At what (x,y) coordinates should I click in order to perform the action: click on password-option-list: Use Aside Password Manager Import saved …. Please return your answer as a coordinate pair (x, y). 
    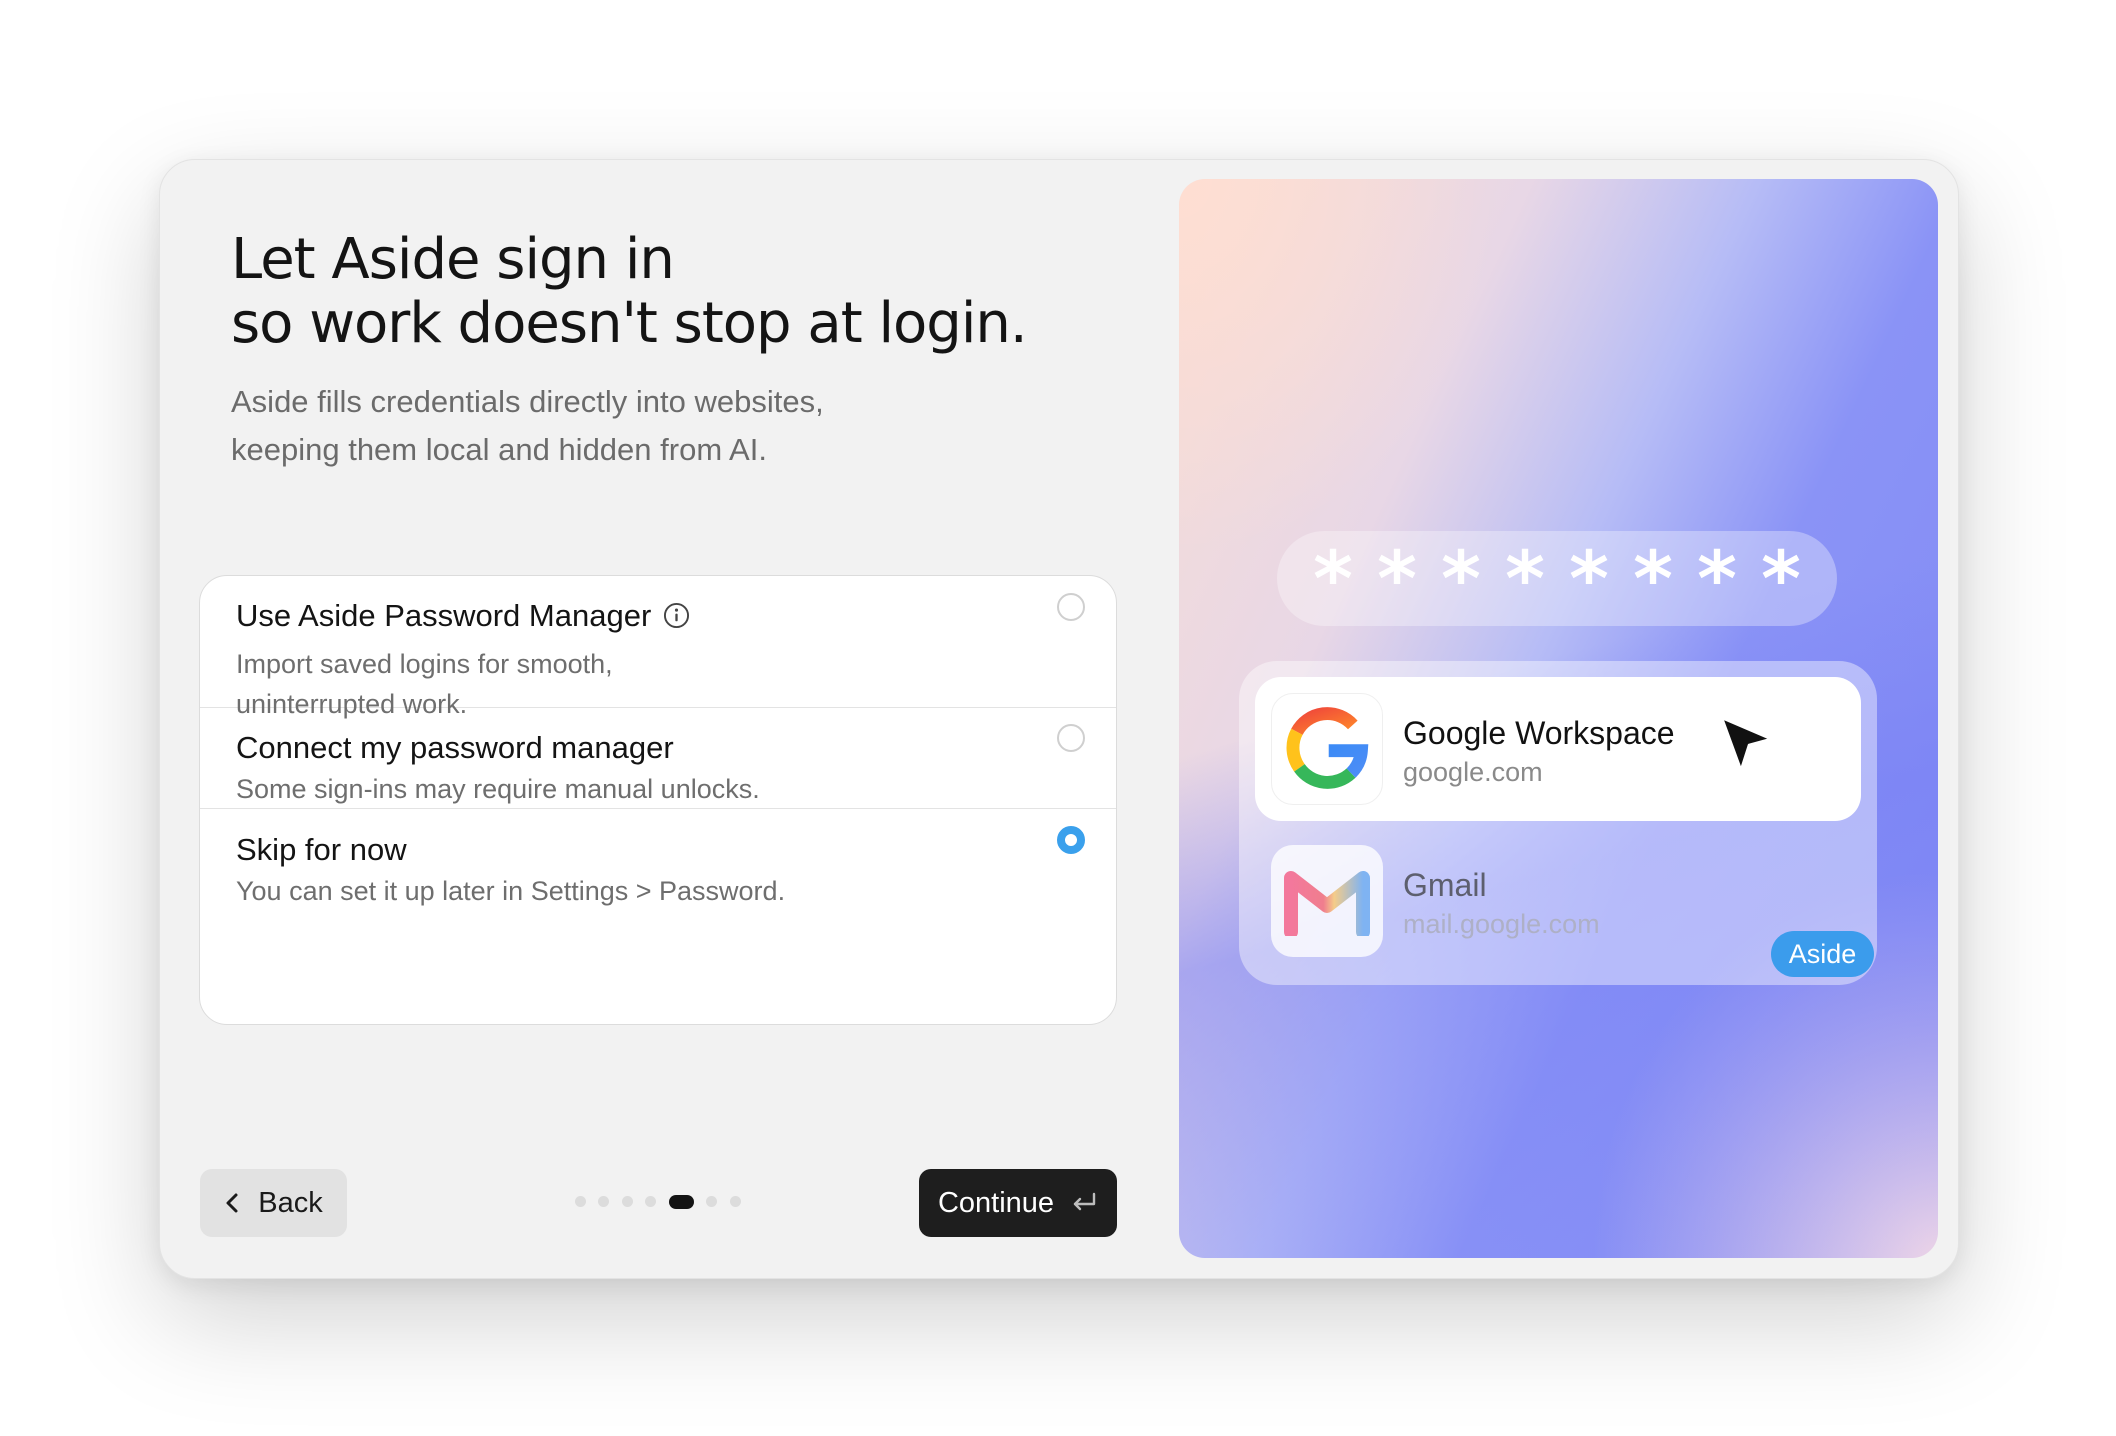
    Looking at the image, I should click on (658, 800).